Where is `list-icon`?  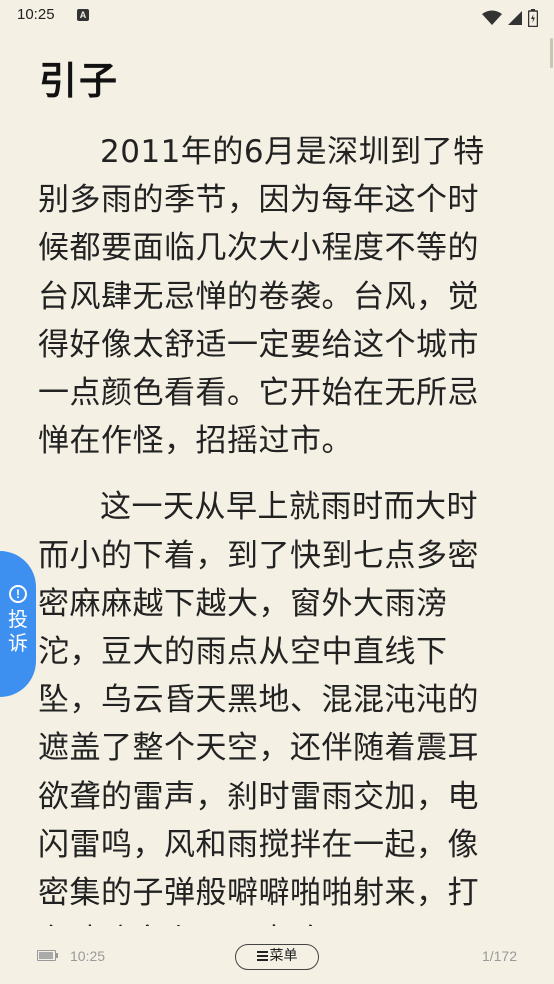 list-icon is located at coordinates (262, 956).